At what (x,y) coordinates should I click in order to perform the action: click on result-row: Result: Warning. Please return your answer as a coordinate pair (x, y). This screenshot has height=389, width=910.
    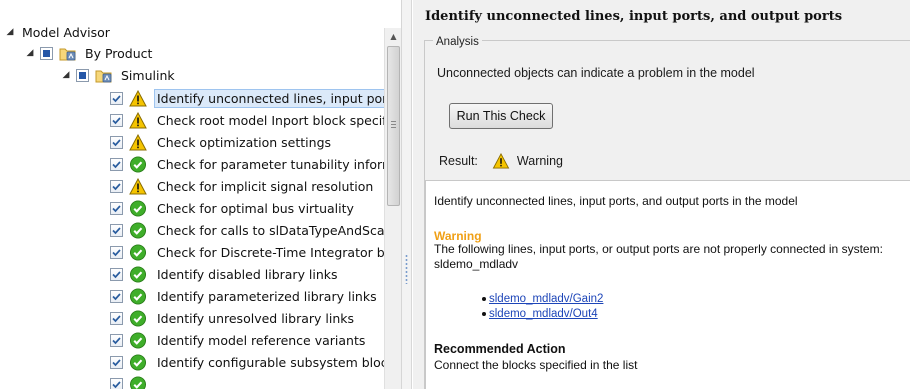
    Looking at the image, I should click on (501, 161).